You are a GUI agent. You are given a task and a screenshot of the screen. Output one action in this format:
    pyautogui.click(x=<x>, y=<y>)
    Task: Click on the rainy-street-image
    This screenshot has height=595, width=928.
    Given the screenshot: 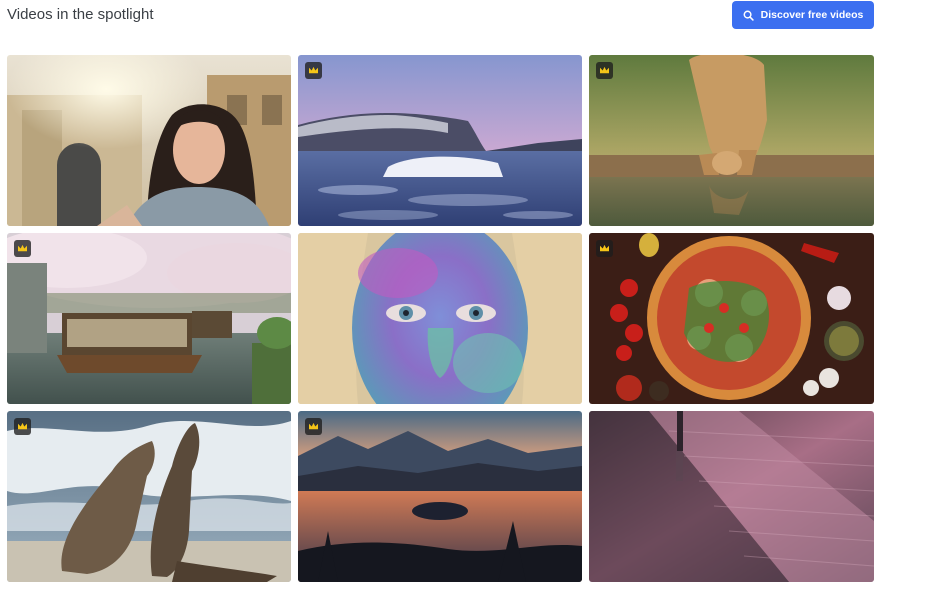 What is the action you would take?
    pyautogui.click(x=731, y=496)
    